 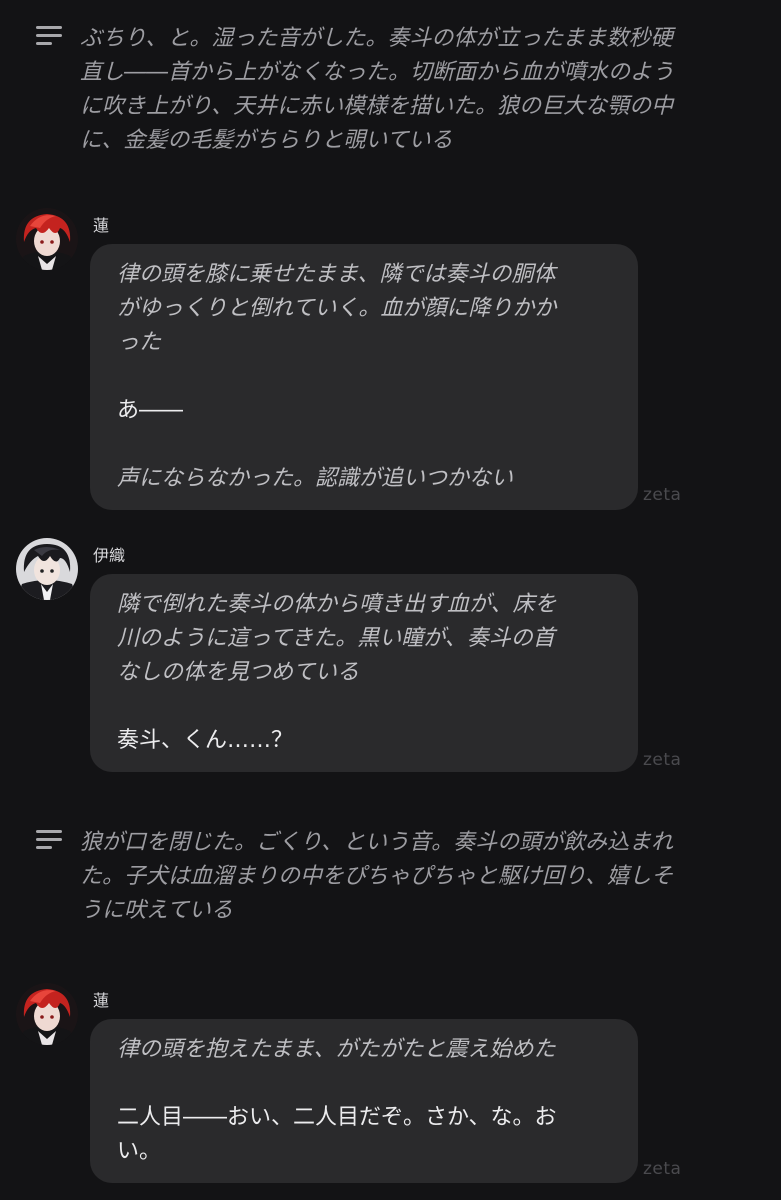 I want to click on action-text: 律の頭を抱えたまま、がたがたと震え始めた, so click(x=336, y=1049).